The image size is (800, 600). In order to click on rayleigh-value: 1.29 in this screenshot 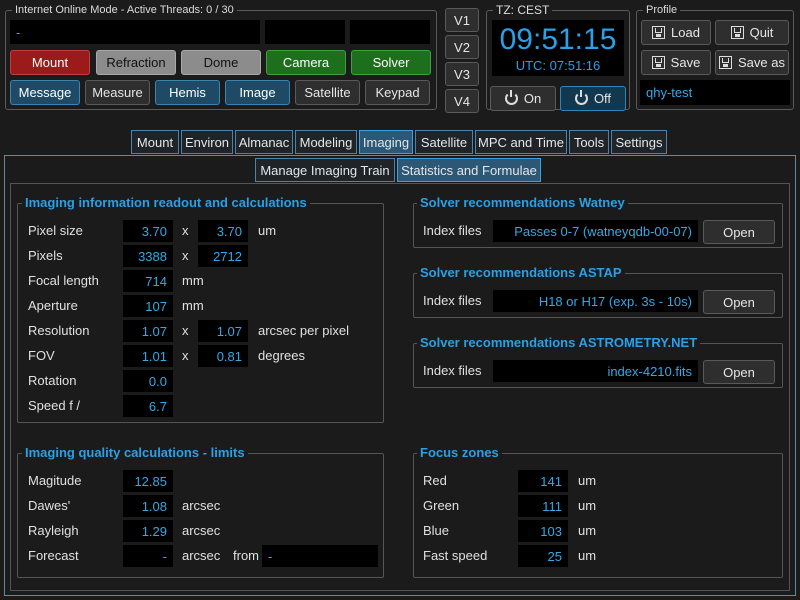, I will do `click(148, 531)`.